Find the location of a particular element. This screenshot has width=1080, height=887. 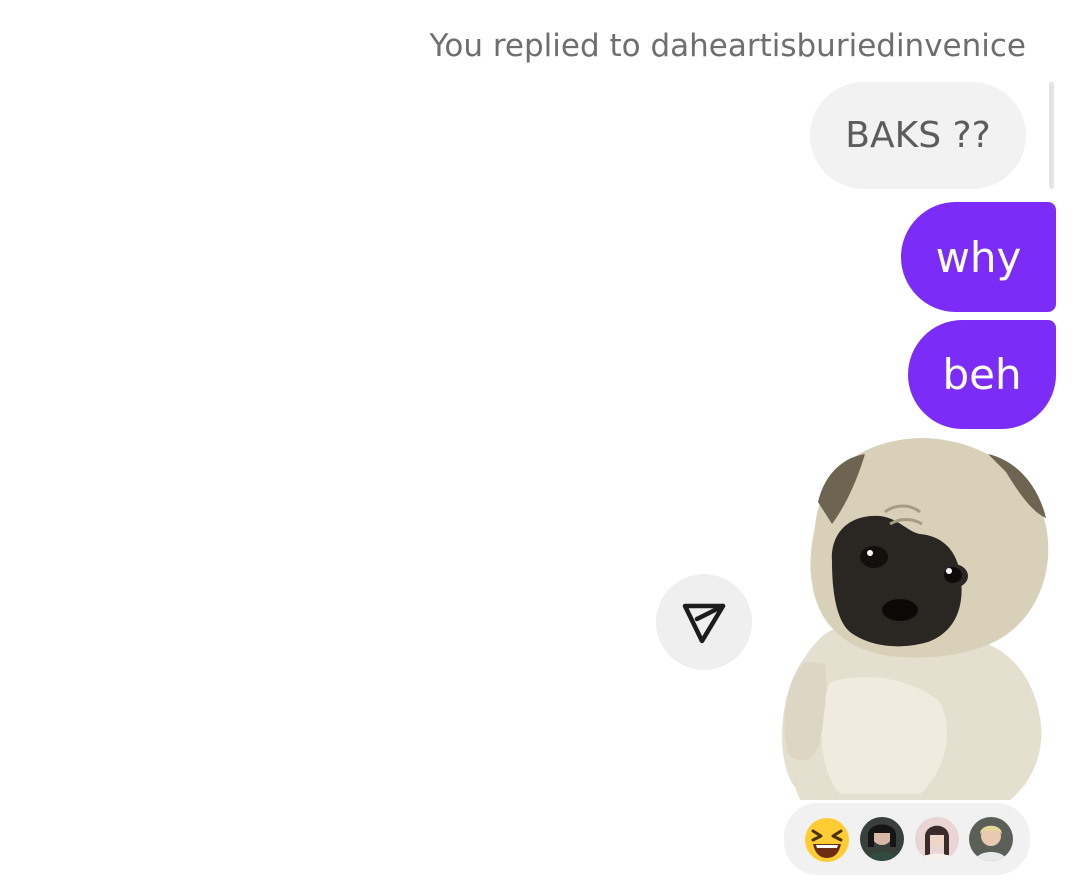

message-text: beh is located at coordinates (982, 374).